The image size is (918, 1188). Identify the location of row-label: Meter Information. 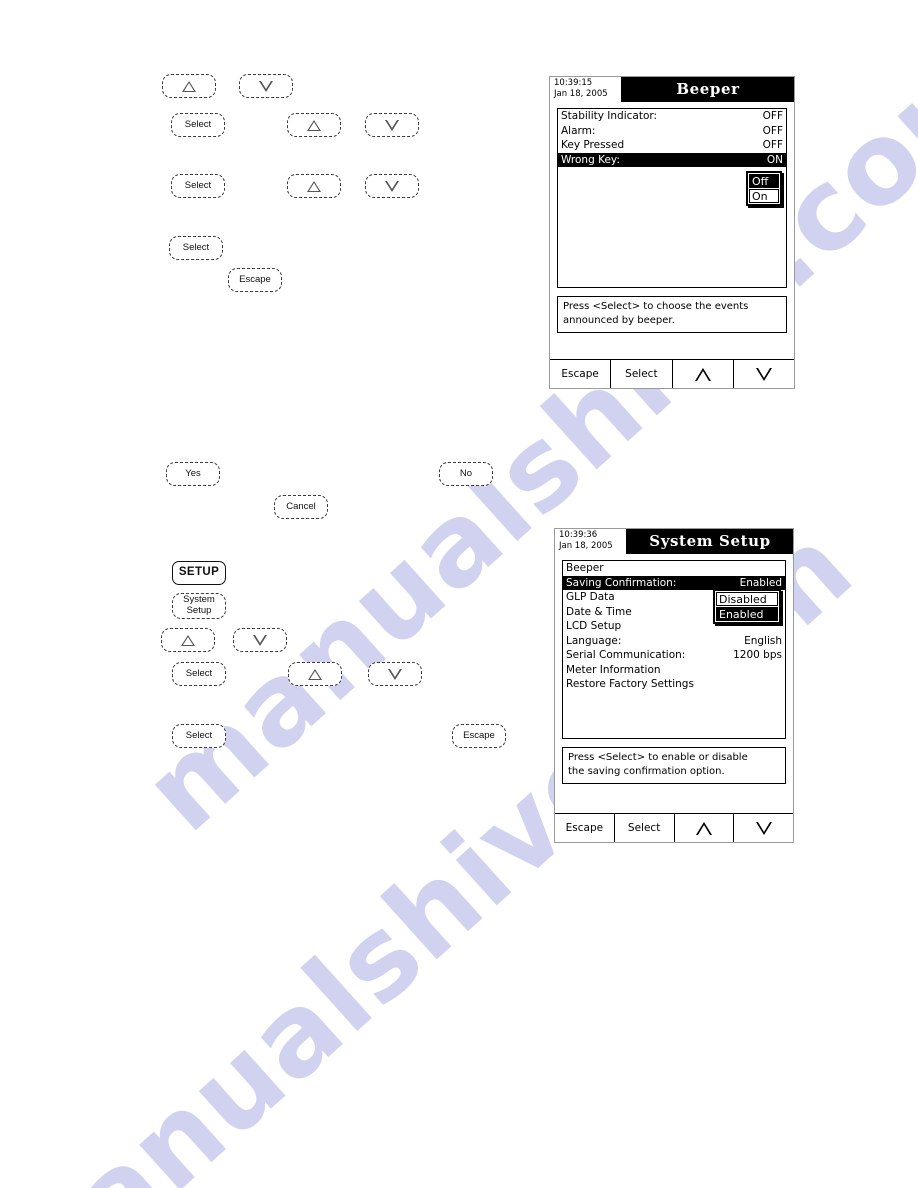
(613, 669).